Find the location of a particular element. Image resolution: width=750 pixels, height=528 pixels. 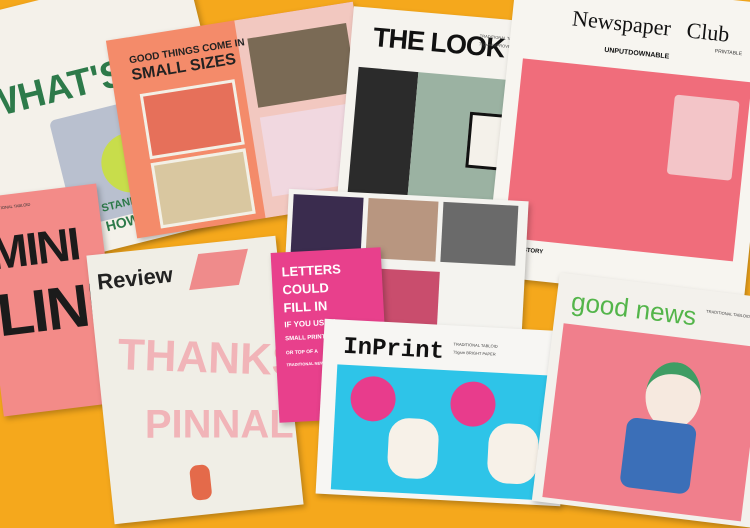

good-news-title: good news is located at coordinates (634, 309).